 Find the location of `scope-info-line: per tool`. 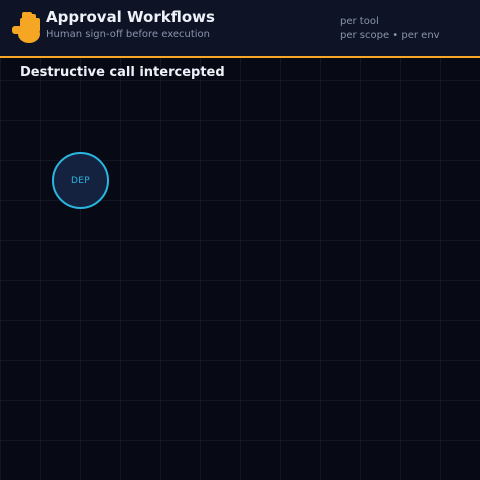

scope-info-line: per tool is located at coordinates (359, 21).